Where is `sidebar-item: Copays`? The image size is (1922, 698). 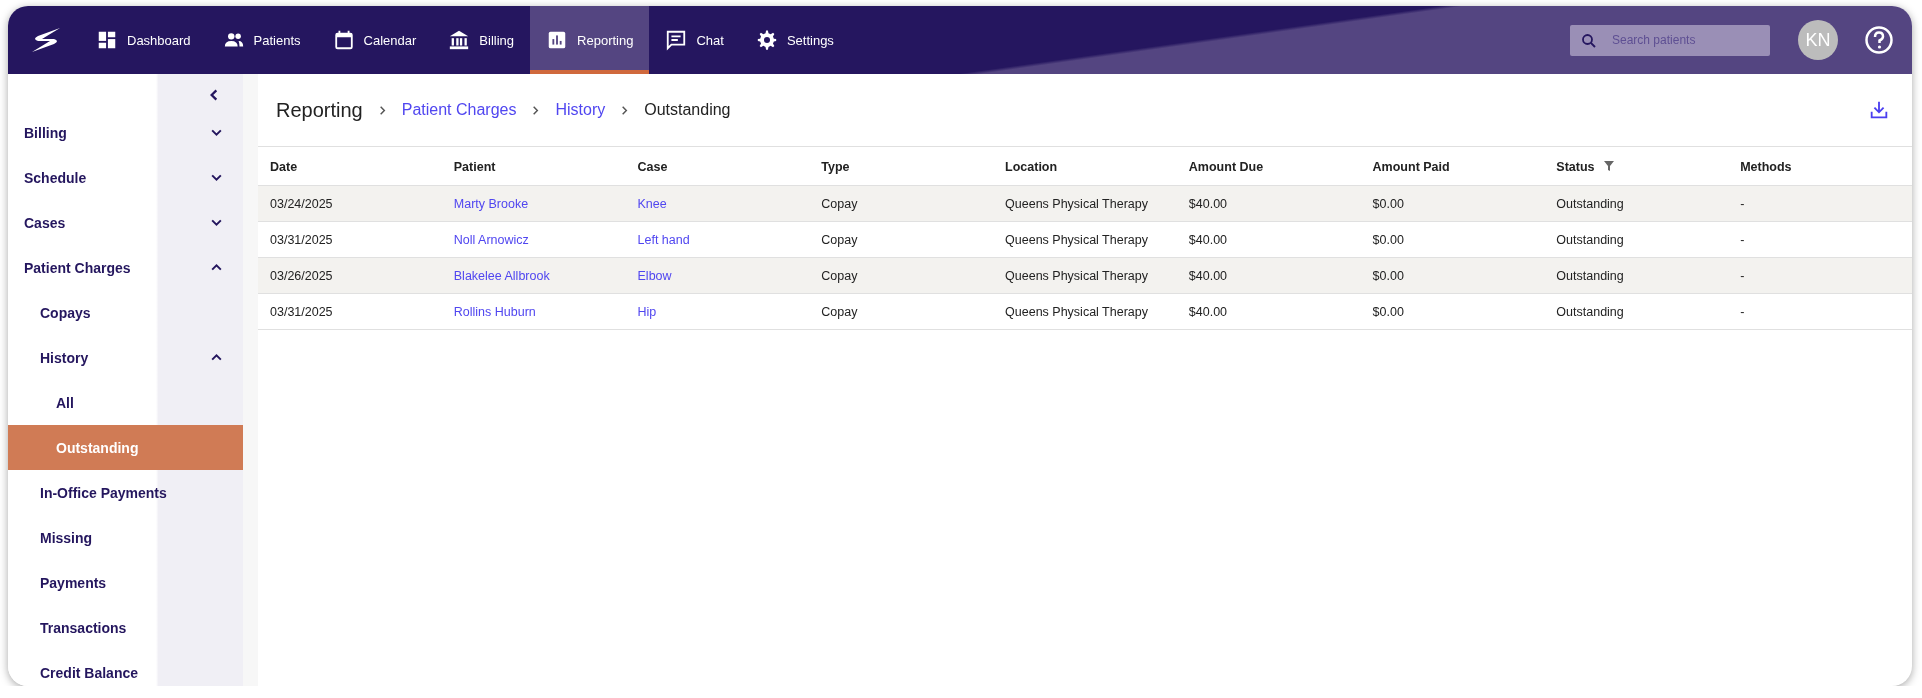
sidebar-item: Copays is located at coordinates (125, 312).